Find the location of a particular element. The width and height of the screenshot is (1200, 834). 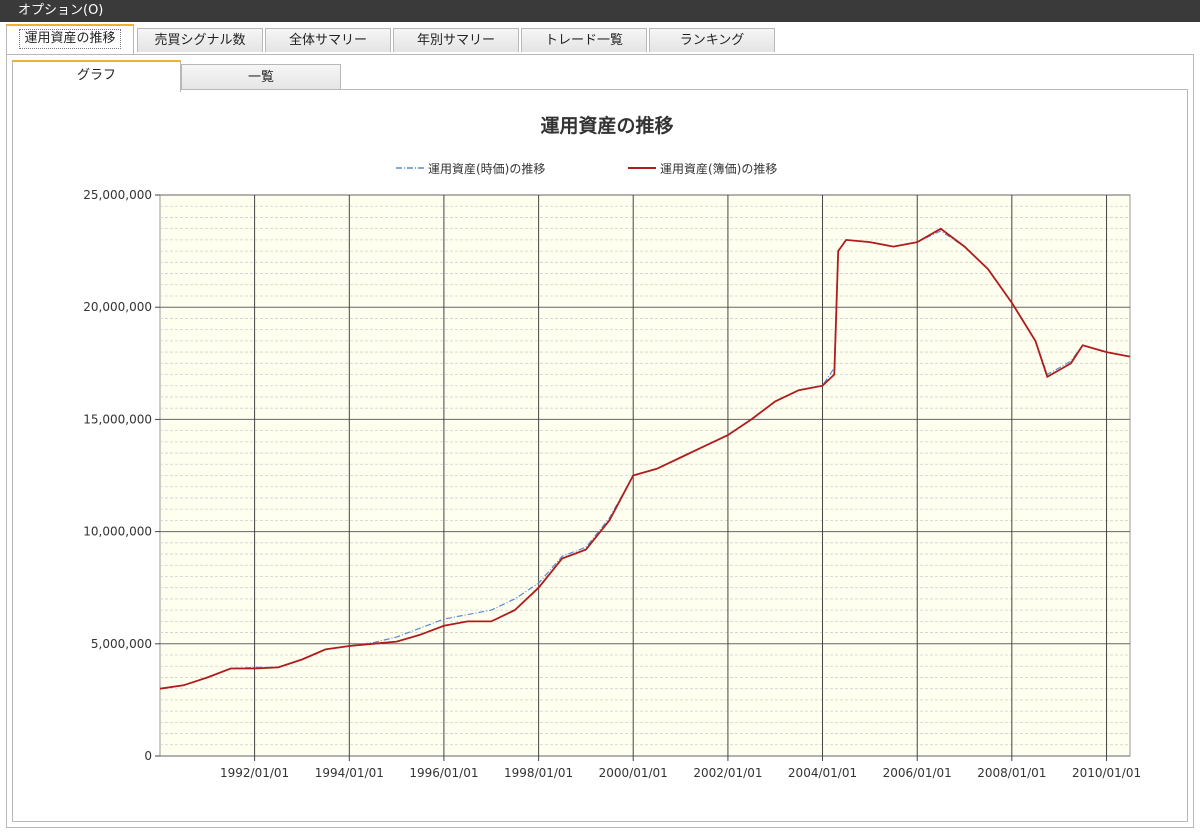

x-tick-label: 1994/01/01 is located at coordinates (349, 773).